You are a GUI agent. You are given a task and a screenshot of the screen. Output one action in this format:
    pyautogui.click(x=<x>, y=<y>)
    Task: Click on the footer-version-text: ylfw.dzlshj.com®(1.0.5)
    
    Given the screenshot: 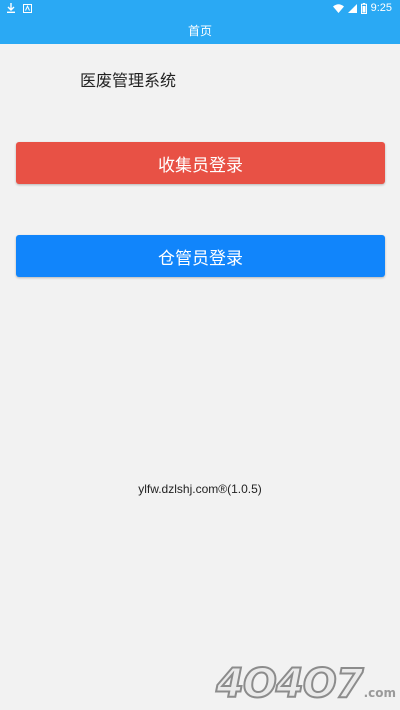 What is the action you would take?
    pyautogui.click(x=200, y=489)
    